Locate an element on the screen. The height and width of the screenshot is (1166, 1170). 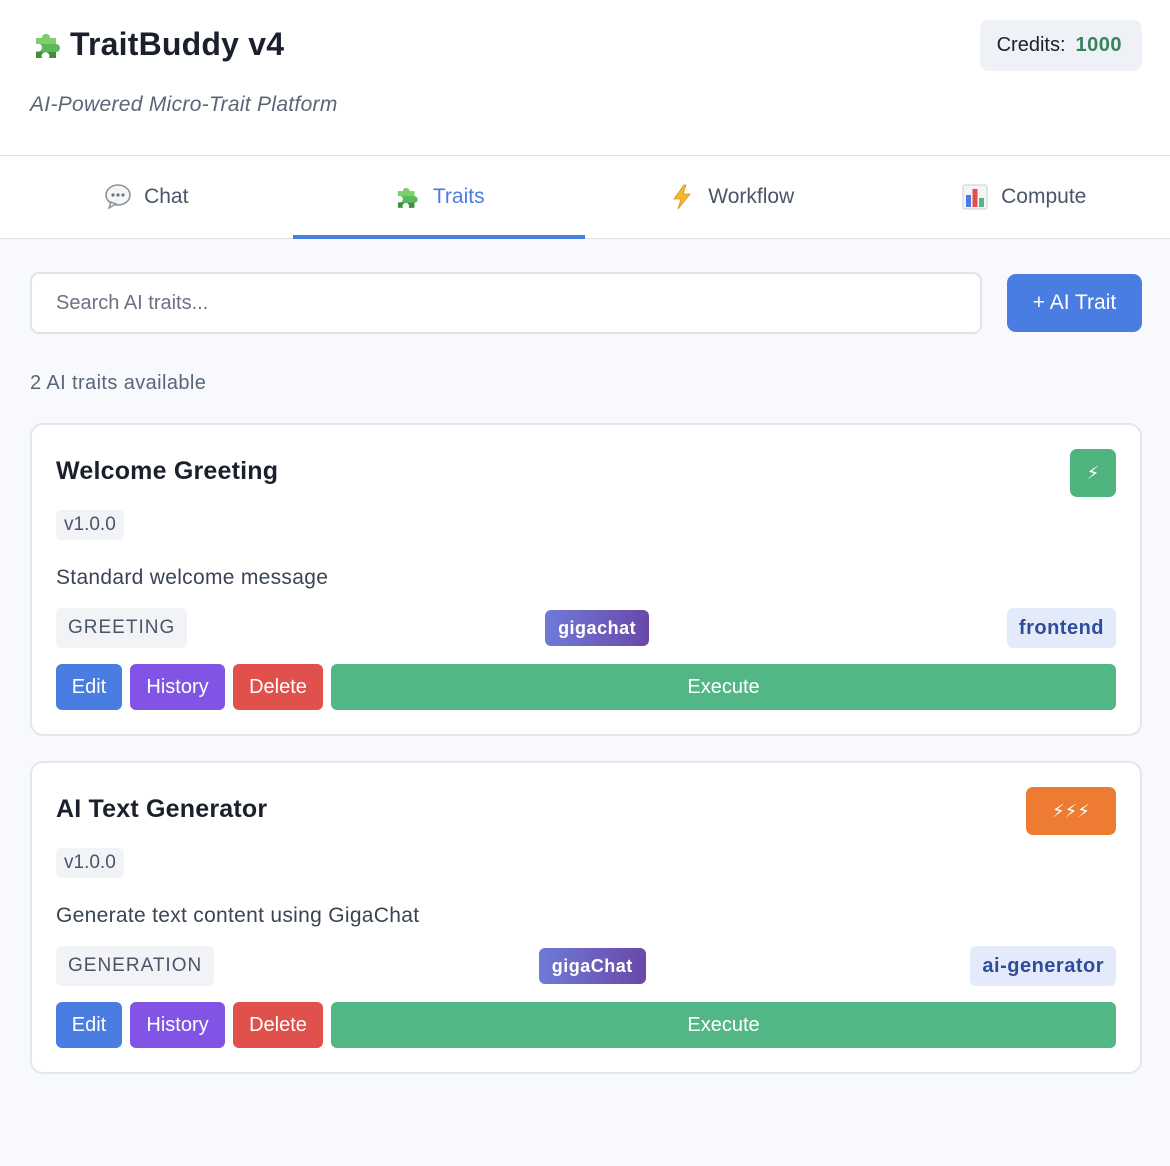
provider-tag: gigaChat is located at coordinates (592, 966).